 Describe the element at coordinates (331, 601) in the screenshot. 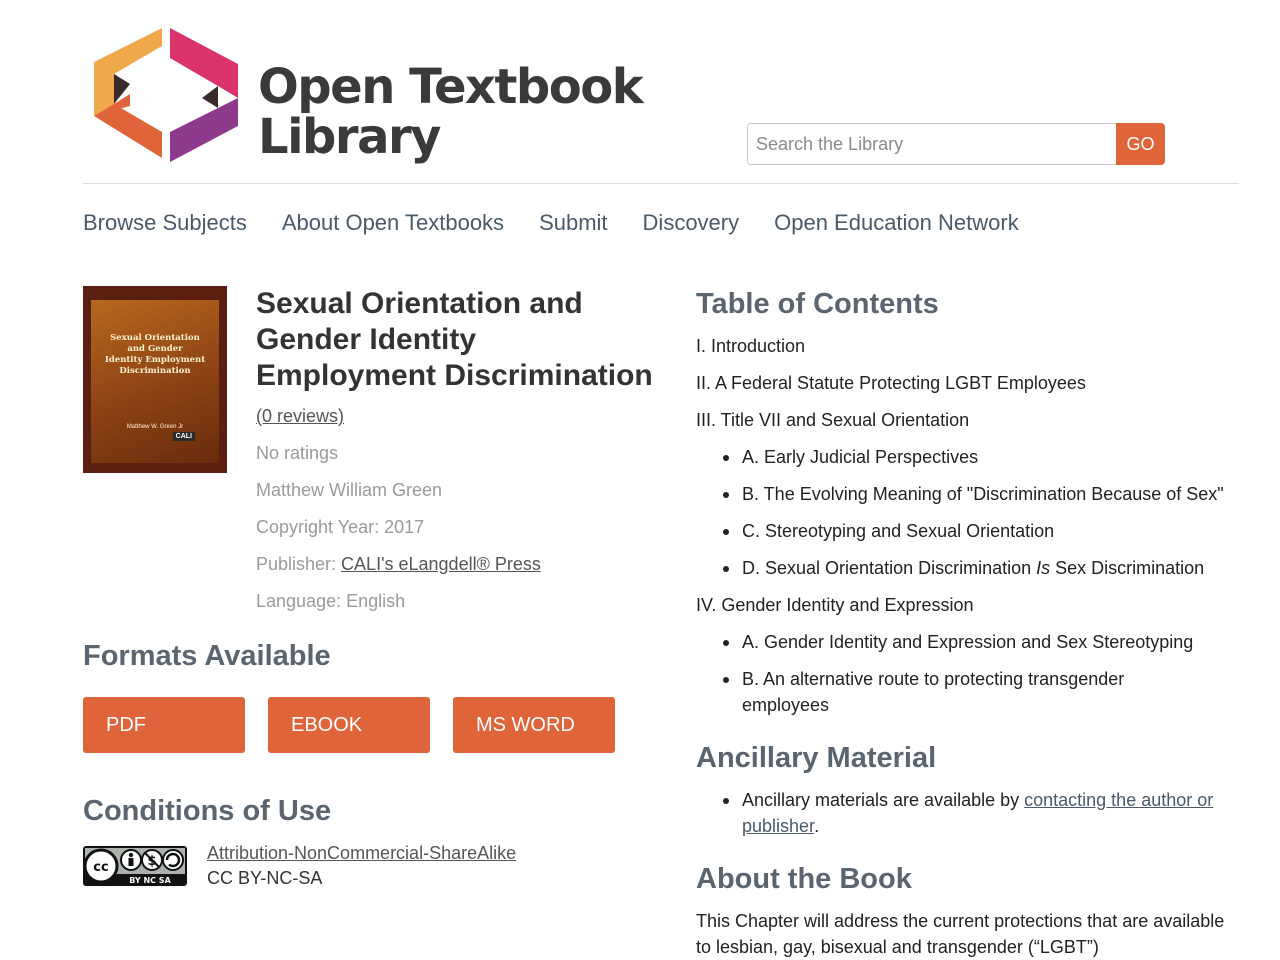

I see `language-text: Language: English` at that location.